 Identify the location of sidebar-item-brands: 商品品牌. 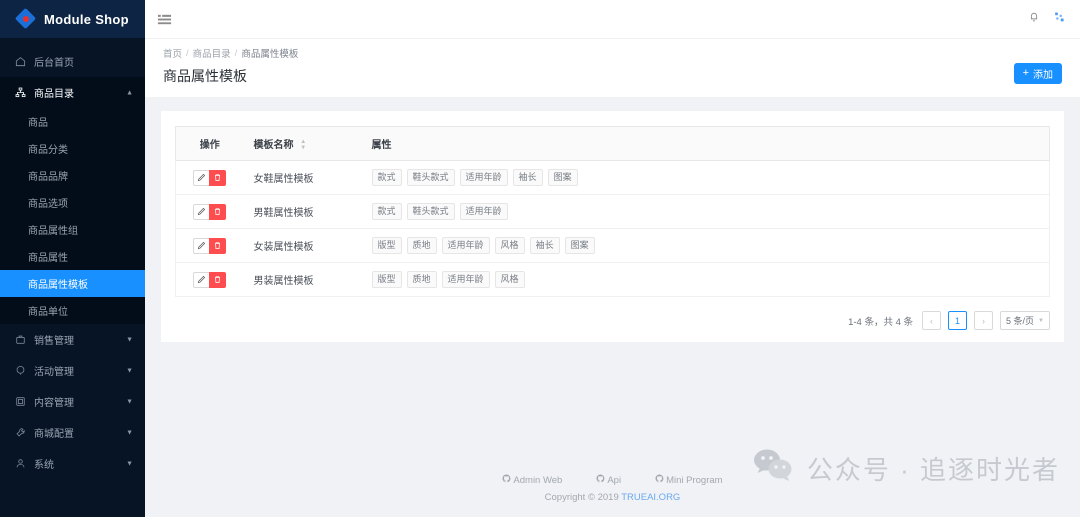
(72, 175).